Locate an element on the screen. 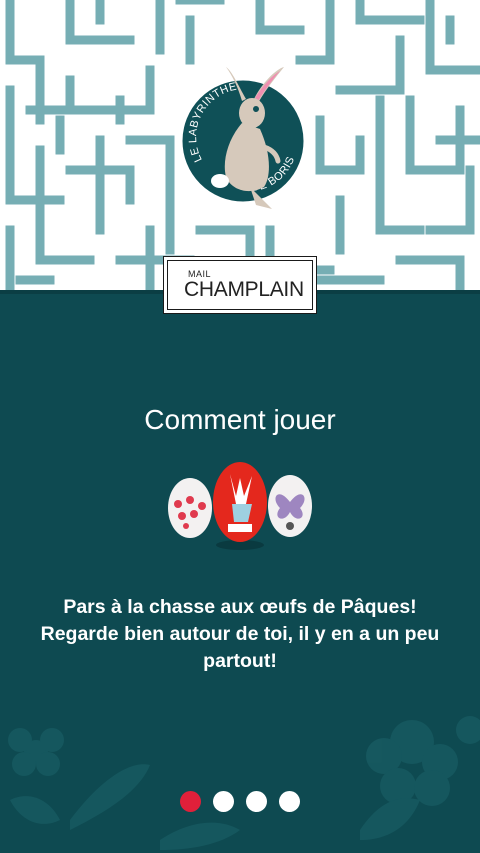  page-indicator is located at coordinates (240, 801).